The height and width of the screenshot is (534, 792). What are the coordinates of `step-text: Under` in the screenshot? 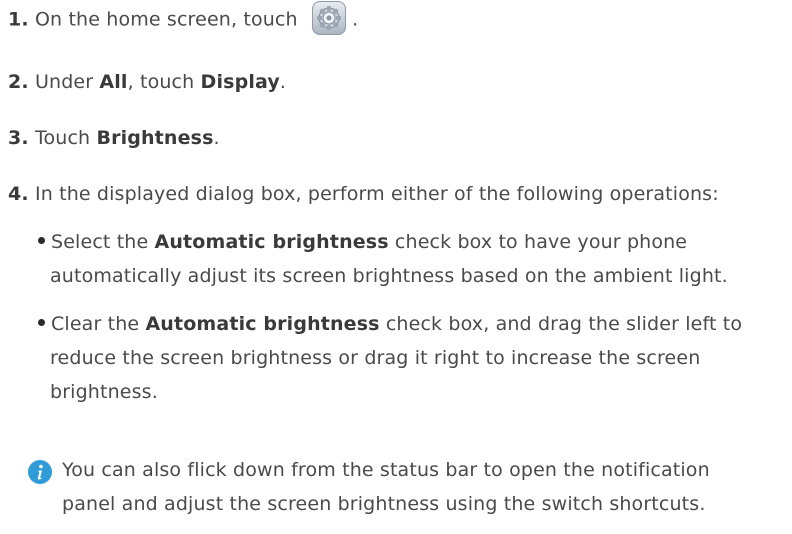 It's located at (67, 82).